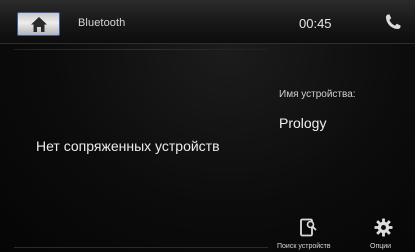  I want to click on search-devices-label: Поиск устройств, so click(304, 246).